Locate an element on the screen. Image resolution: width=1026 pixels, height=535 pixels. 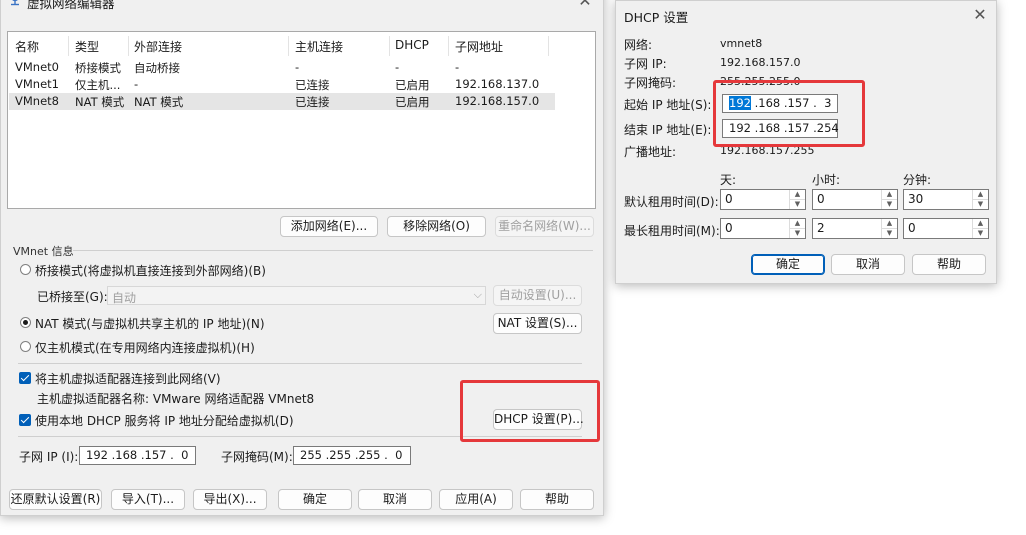
host-only-label: 仅主机模式(在专用网络内连接虚拟机)(H) is located at coordinates (145, 347).